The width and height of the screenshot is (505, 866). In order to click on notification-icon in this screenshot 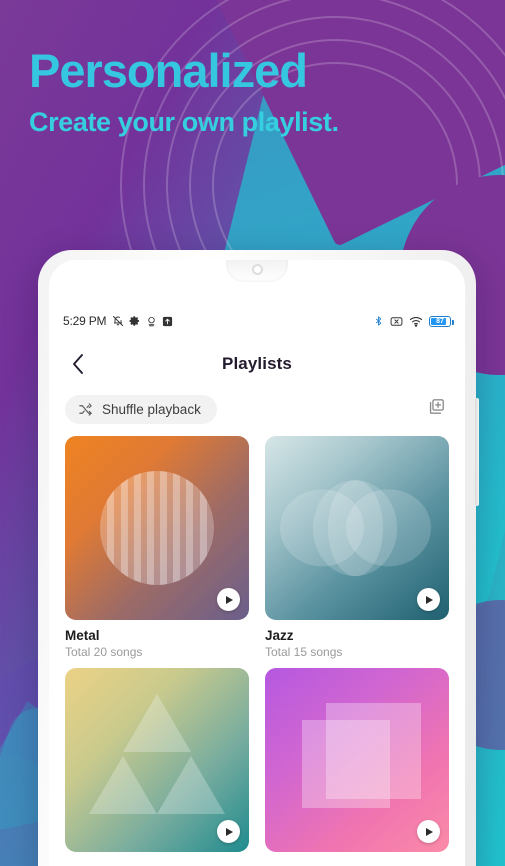, I will do `click(151, 321)`.